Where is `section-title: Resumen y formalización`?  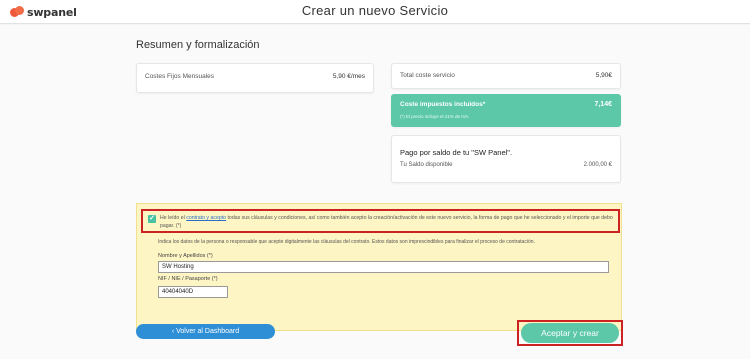
section-title: Resumen y formalización is located at coordinates (198, 45).